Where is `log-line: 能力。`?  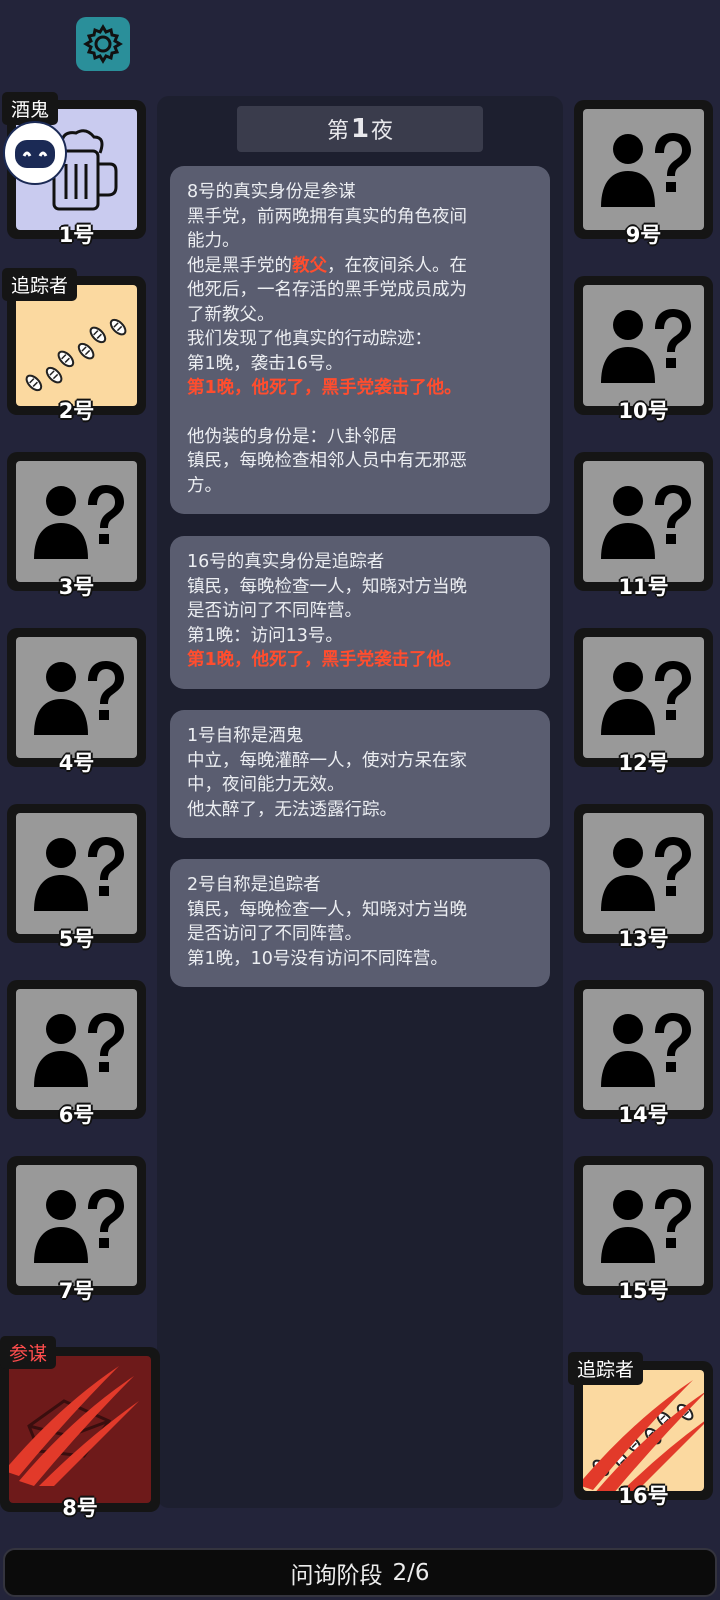 log-line: 能力。 is located at coordinates (213, 241).